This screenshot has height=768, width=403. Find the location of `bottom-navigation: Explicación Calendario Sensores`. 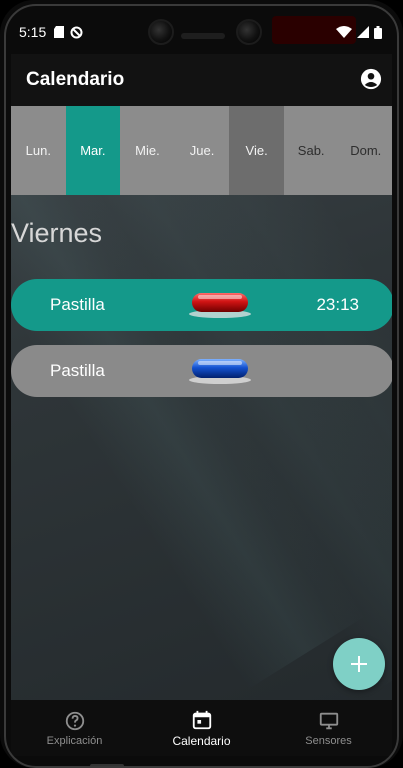

bottom-navigation: Explicación Calendario Sensores is located at coordinates (201, 728).